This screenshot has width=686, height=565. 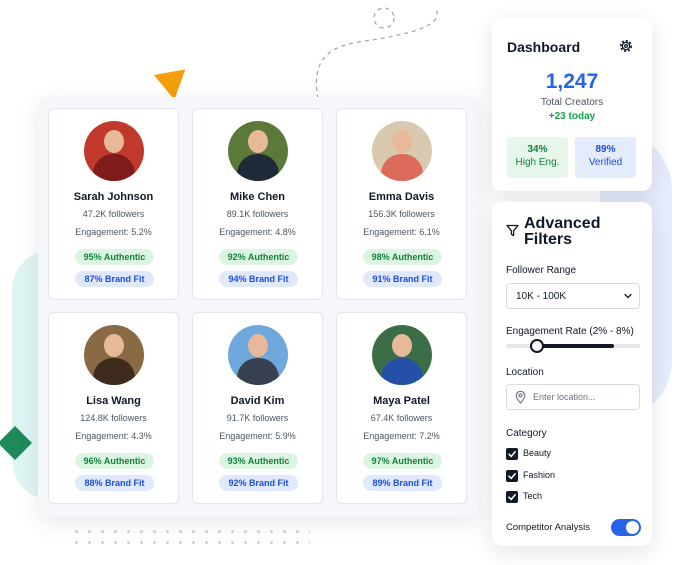 I want to click on dot-grid-decoration, so click(x=190, y=537).